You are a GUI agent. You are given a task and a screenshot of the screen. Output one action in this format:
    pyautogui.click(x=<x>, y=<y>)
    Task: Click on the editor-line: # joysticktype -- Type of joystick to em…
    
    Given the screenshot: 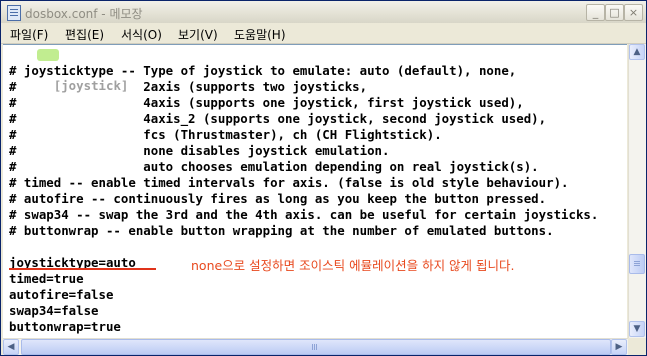 What is the action you would take?
    pyautogui.click(x=263, y=70)
    